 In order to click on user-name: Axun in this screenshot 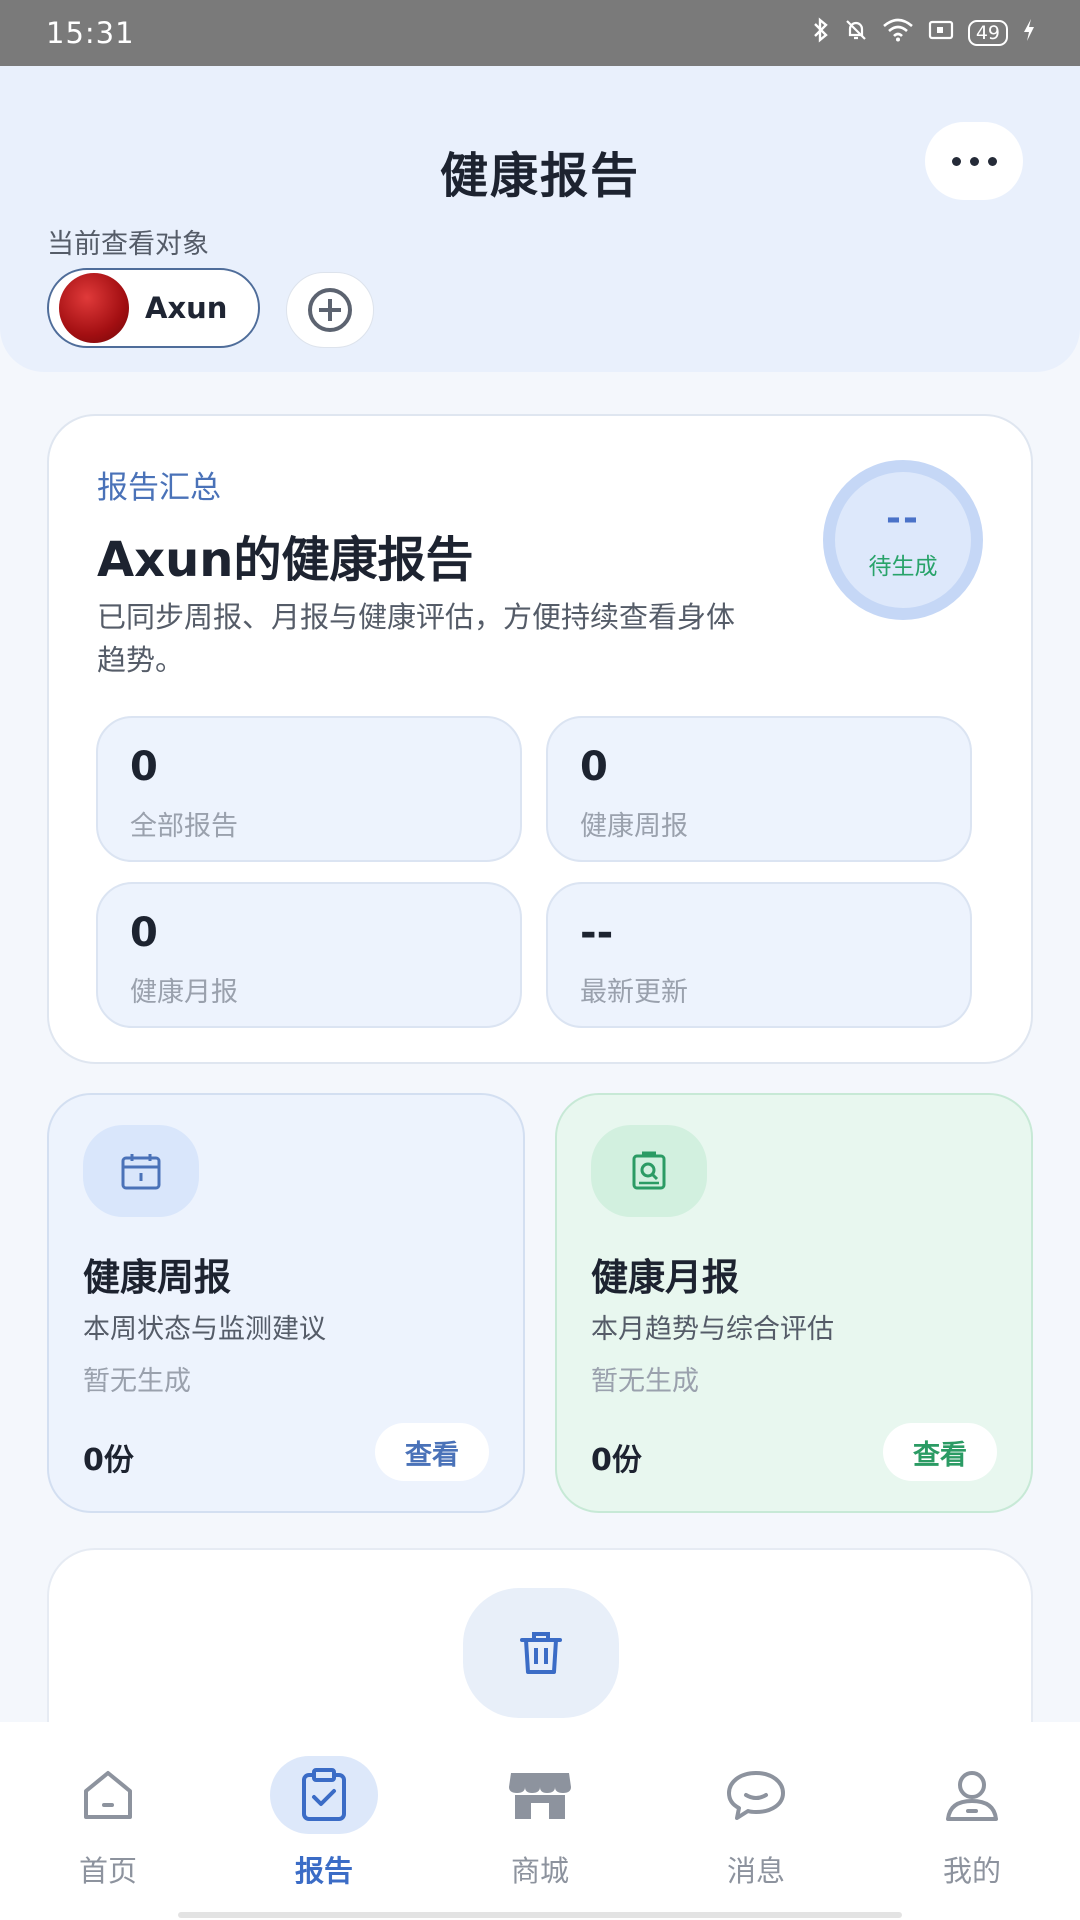, I will do `click(186, 308)`.